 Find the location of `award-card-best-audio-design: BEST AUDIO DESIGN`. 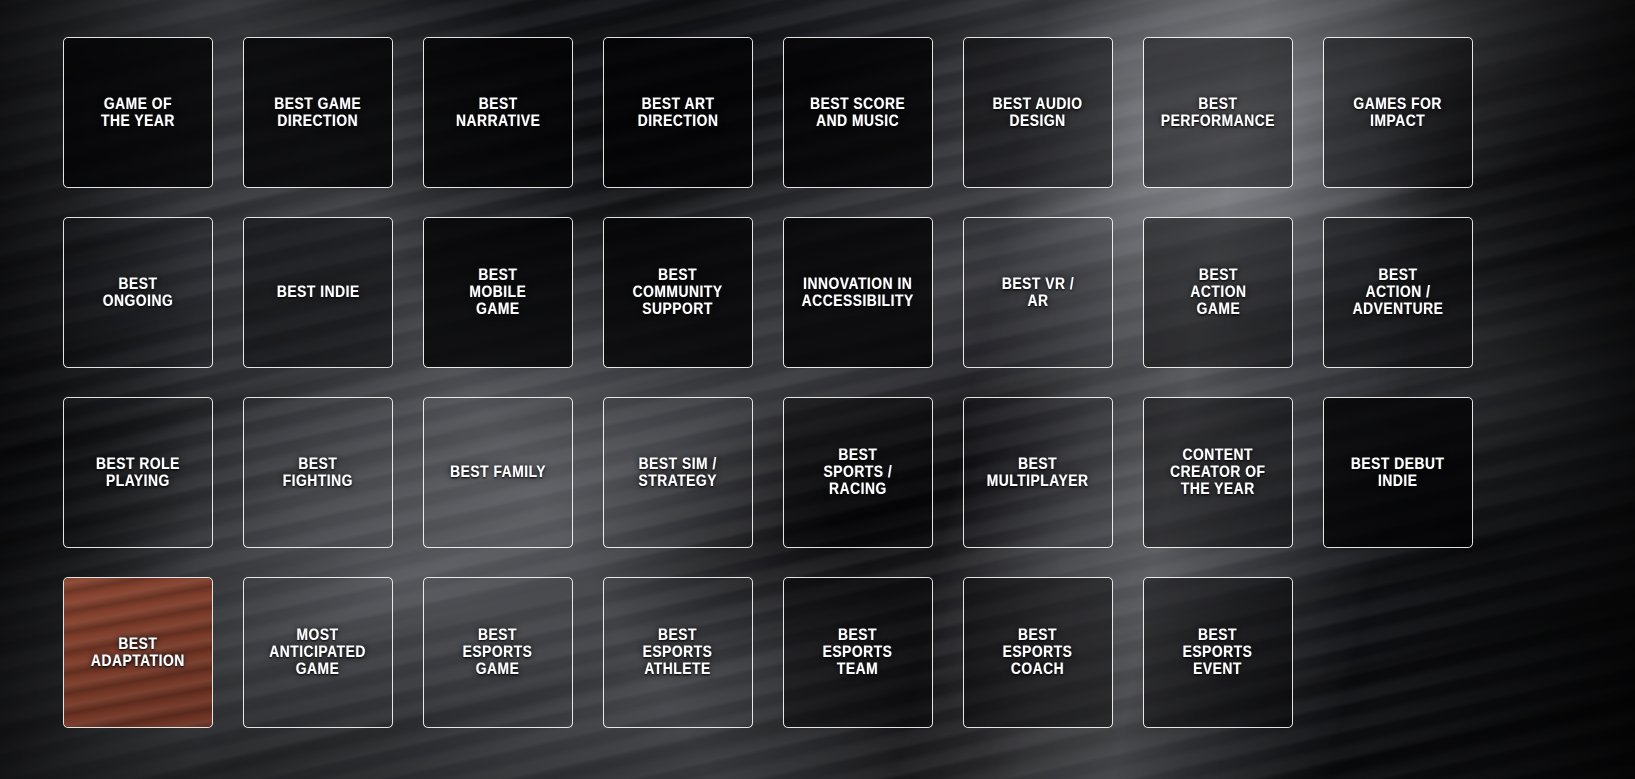

award-card-best-audio-design: BEST AUDIO DESIGN is located at coordinates (1038, 112).